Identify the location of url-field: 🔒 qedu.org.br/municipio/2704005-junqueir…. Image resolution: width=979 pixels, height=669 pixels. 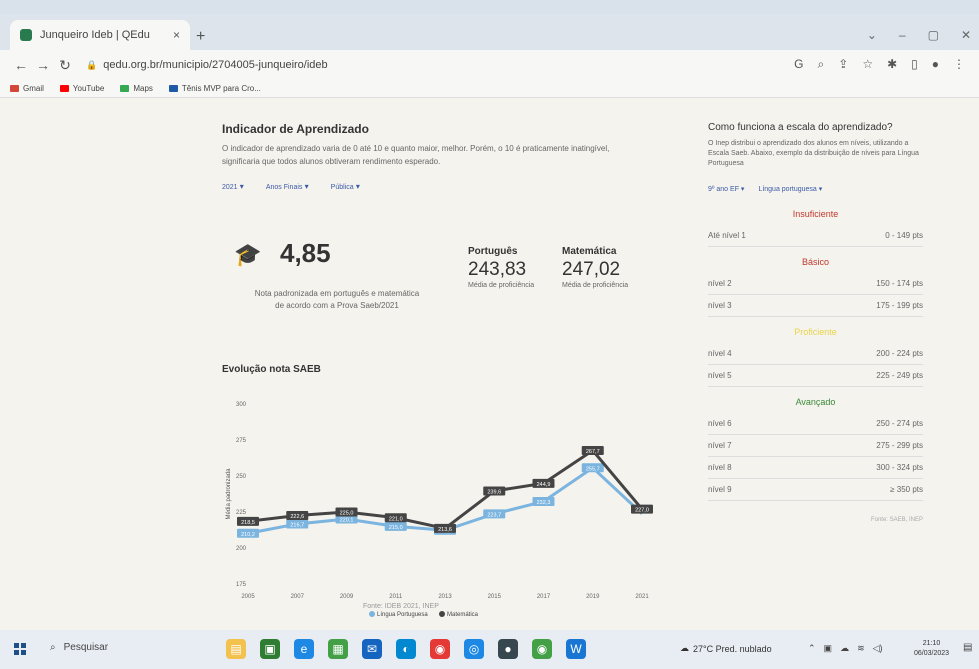
(207, 65).